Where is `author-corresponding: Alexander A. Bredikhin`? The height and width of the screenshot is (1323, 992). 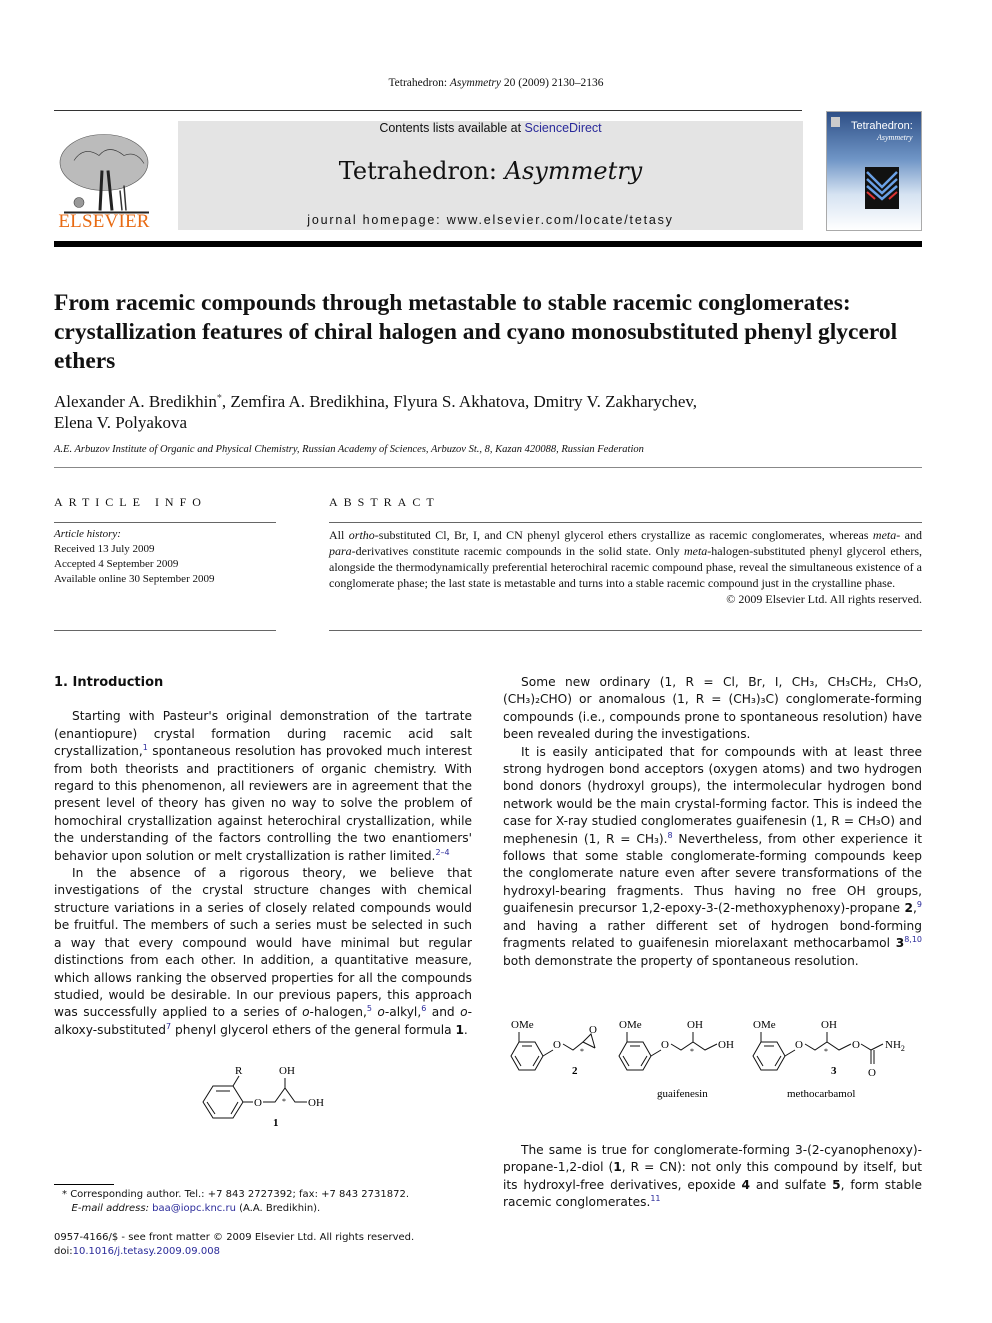 author-corresponding: Alexander A. Bredikhin is located at coordinates (135, 401).